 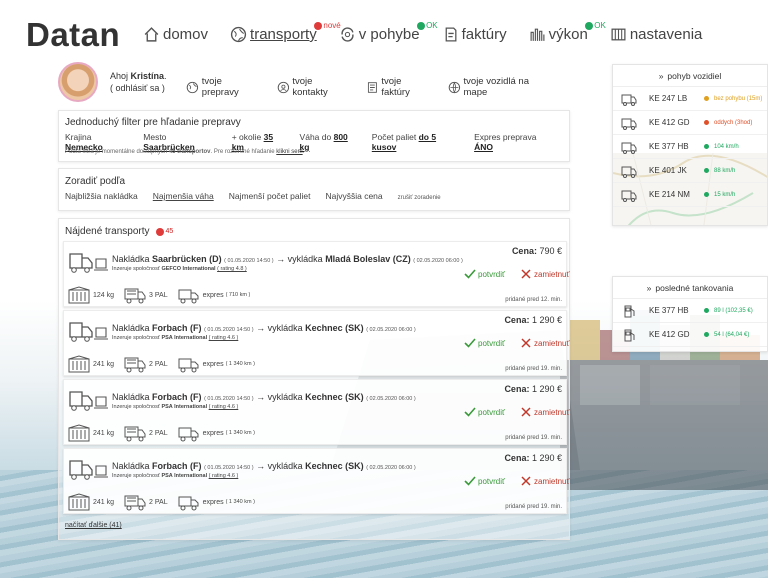 What do you see at coordinates (690, 311) in the screenshot?
I see `refuel-row: KE 377 HB 89 l (102,35 €)` at bounding box center [690, 311].